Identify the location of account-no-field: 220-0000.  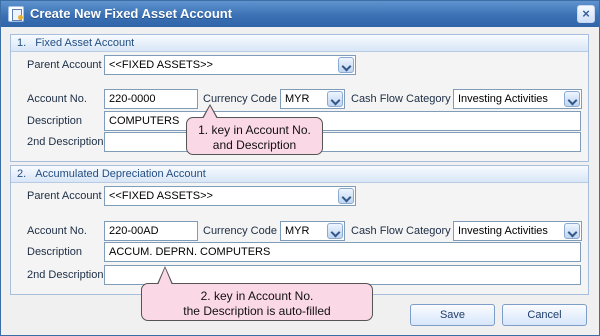
(151, 99).